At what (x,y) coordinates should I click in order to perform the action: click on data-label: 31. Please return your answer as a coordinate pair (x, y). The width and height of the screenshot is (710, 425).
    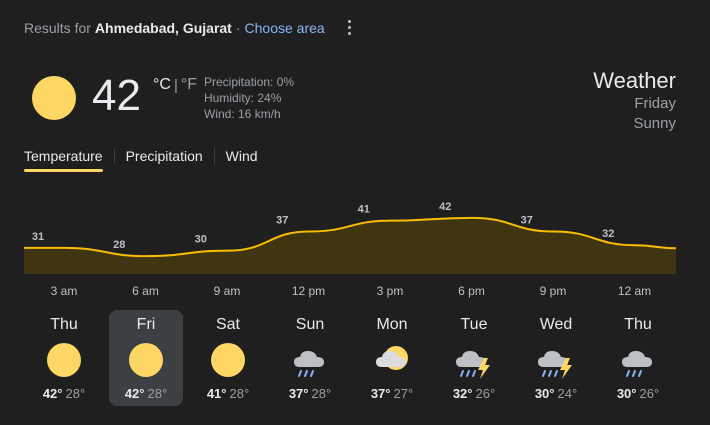
    Looking at the image, I should click on (38, 237).